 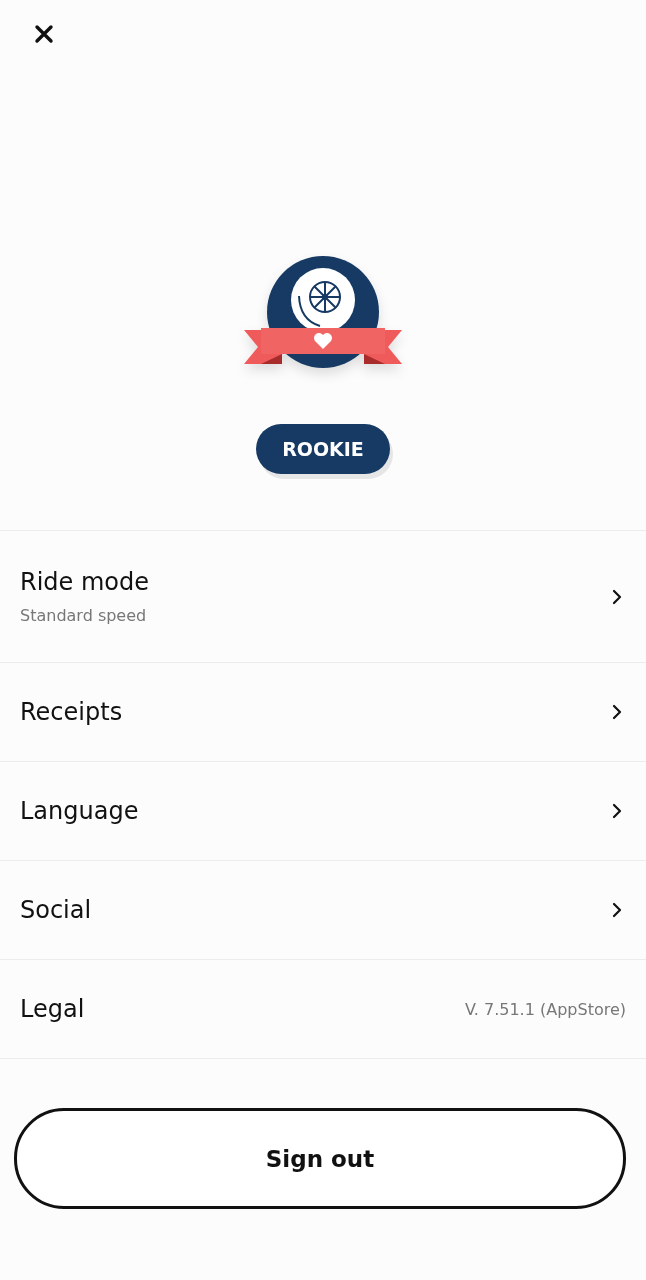 What do you see at coordinates (84, 615) in the screenshot?
I see `menu-item-subtitle: Standard speed` at bounding box center [84, 615].